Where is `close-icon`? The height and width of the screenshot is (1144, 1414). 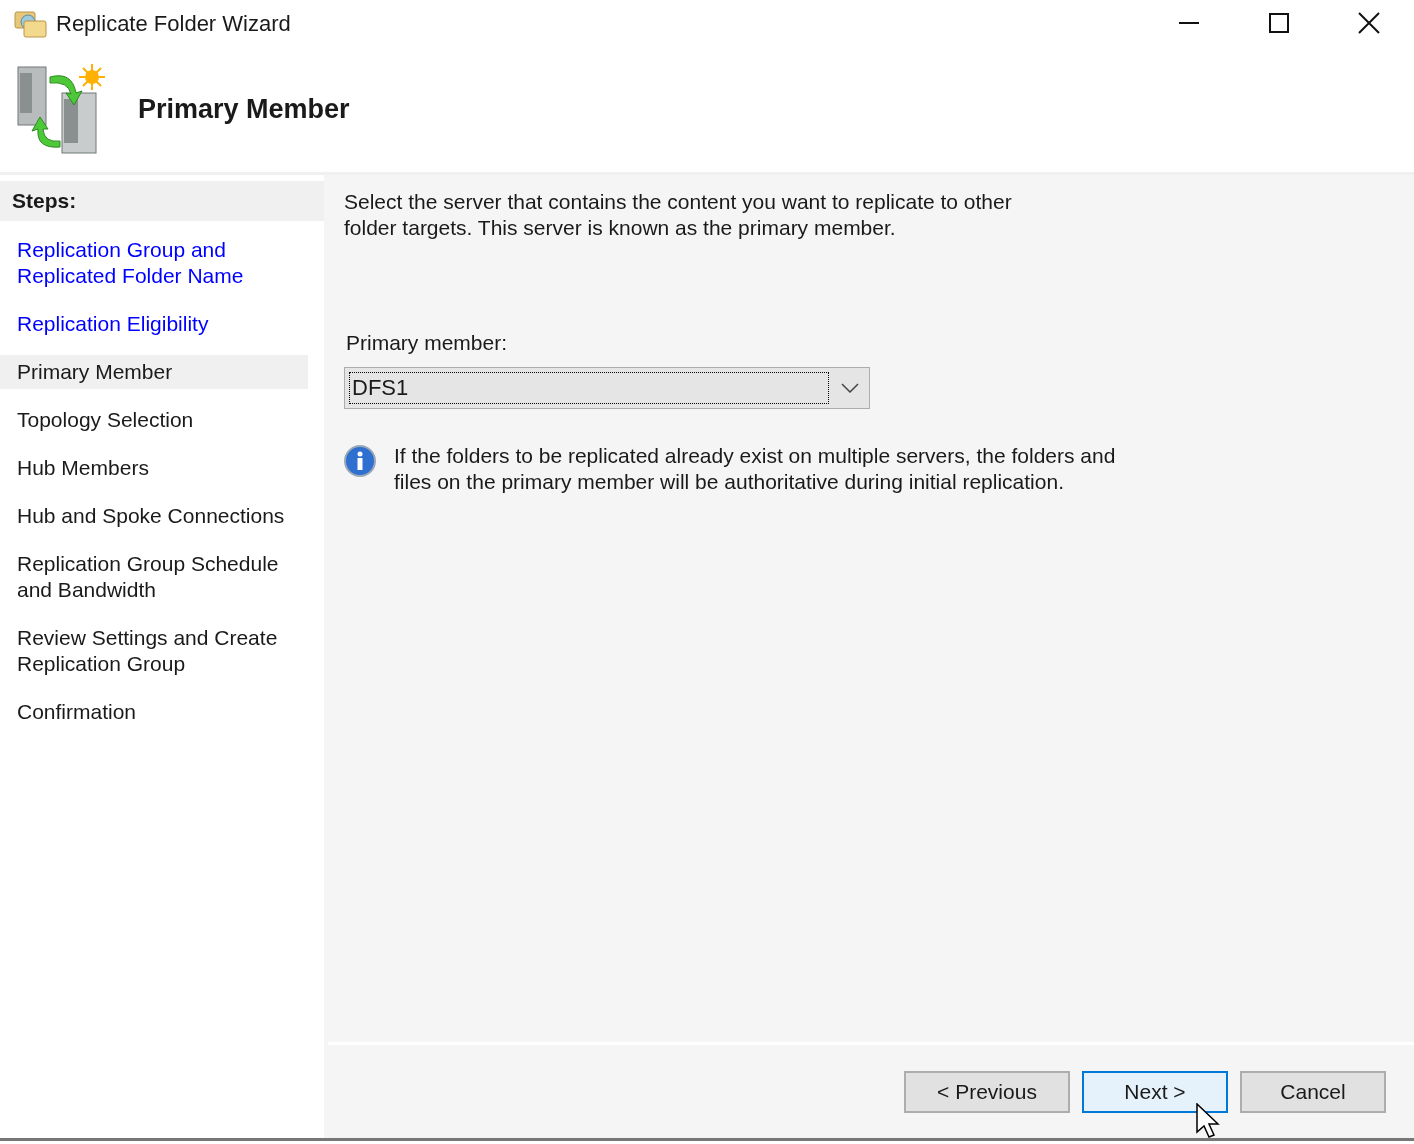 close-icon is located at coordinates (1369, 23).